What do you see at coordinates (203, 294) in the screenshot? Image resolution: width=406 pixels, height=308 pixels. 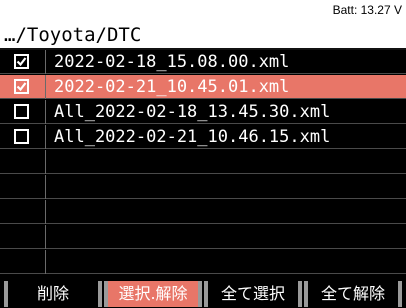 I see `bottom-toolbar: 削除 選択.解除 全て選択 全て解除` at bounding box center [203, 294].